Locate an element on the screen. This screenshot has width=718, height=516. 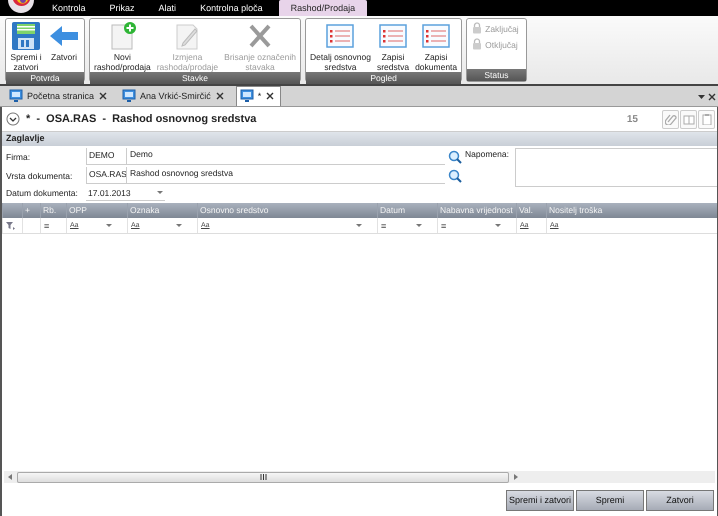
footer-button: Spremi is located at coordinates (610, 500).